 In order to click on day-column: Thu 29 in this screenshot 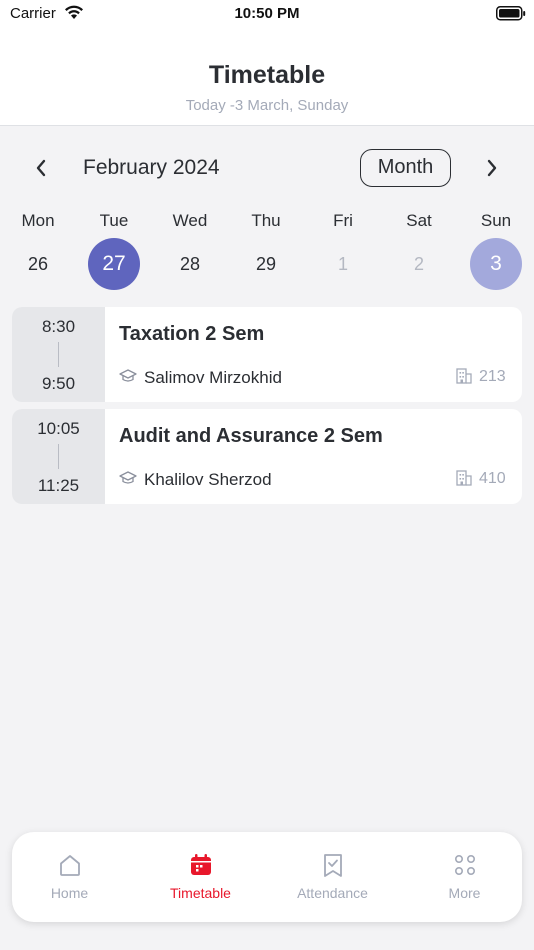, I will do `click(266, 249)`.